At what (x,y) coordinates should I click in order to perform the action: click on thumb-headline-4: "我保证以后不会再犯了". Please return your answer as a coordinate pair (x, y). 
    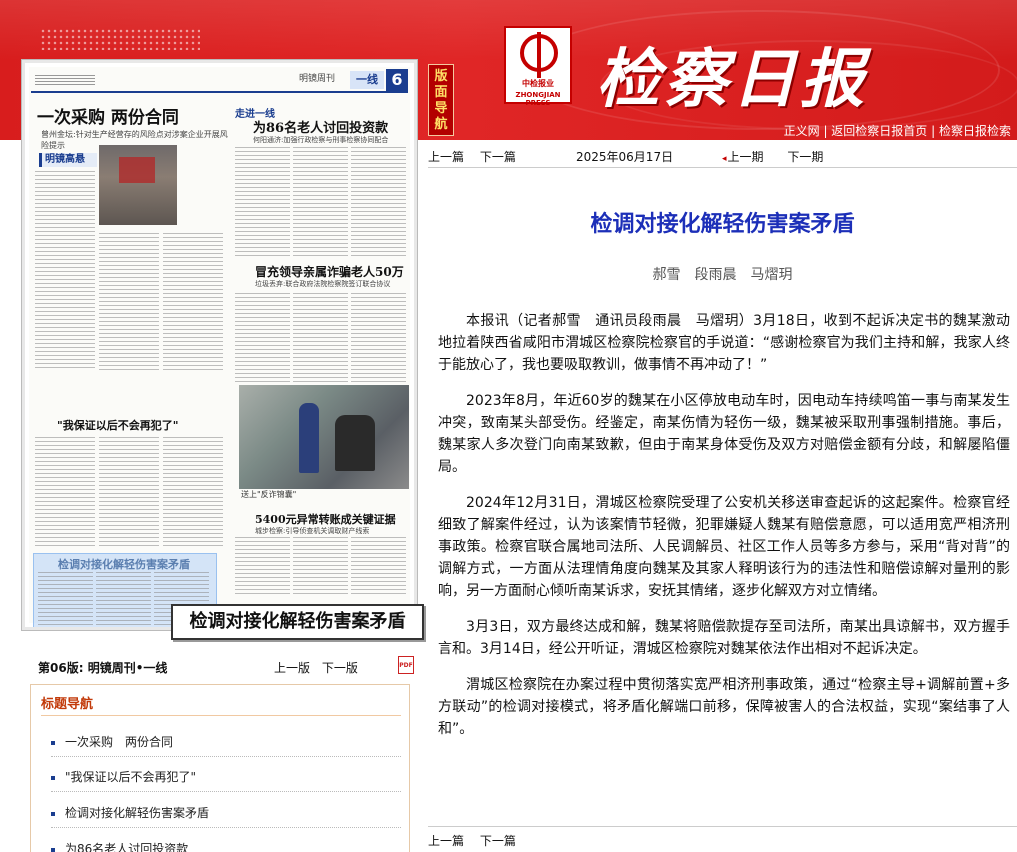
    Looking at the image, I should click on (117, 425).